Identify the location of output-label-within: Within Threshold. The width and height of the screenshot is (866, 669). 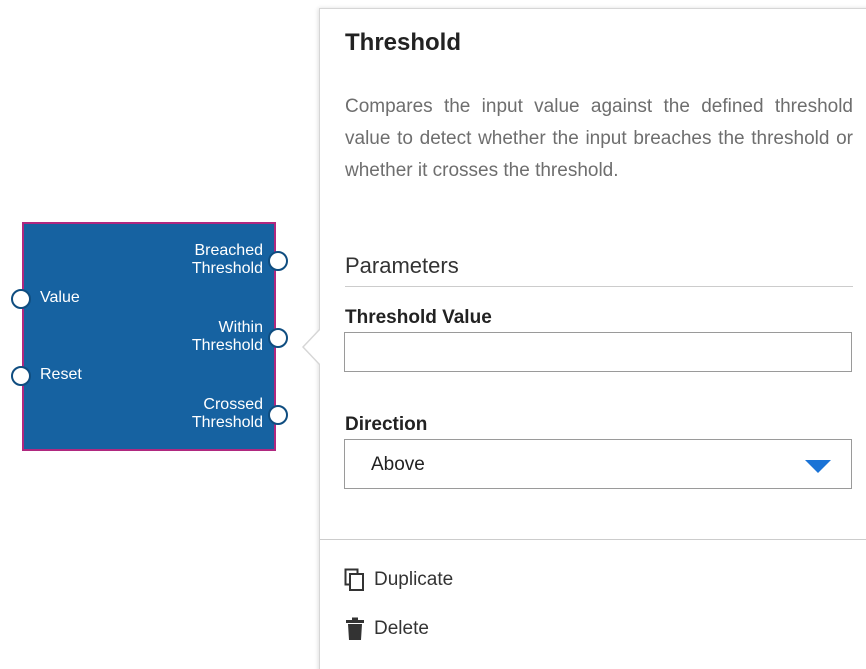
(227, 336).